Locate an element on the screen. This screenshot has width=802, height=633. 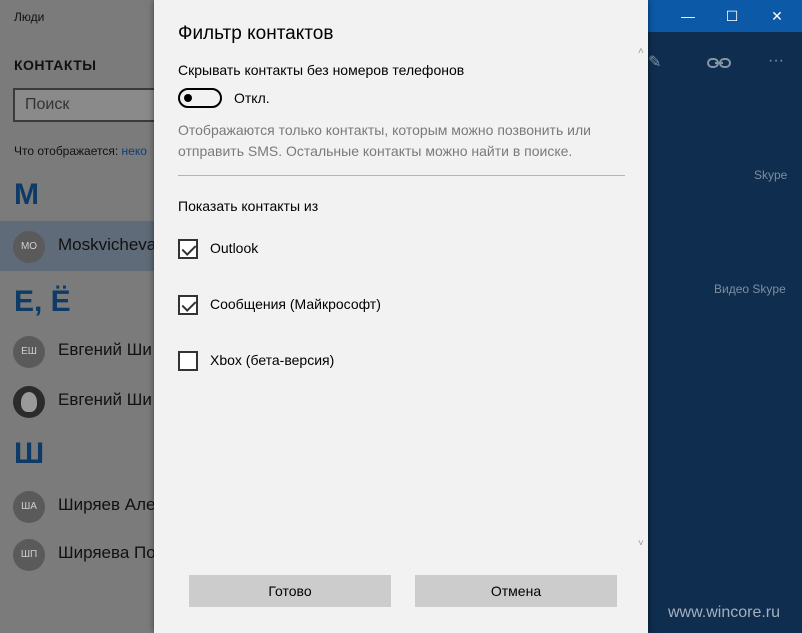
avatar: ЕШ is located at coordinates (29, 352).